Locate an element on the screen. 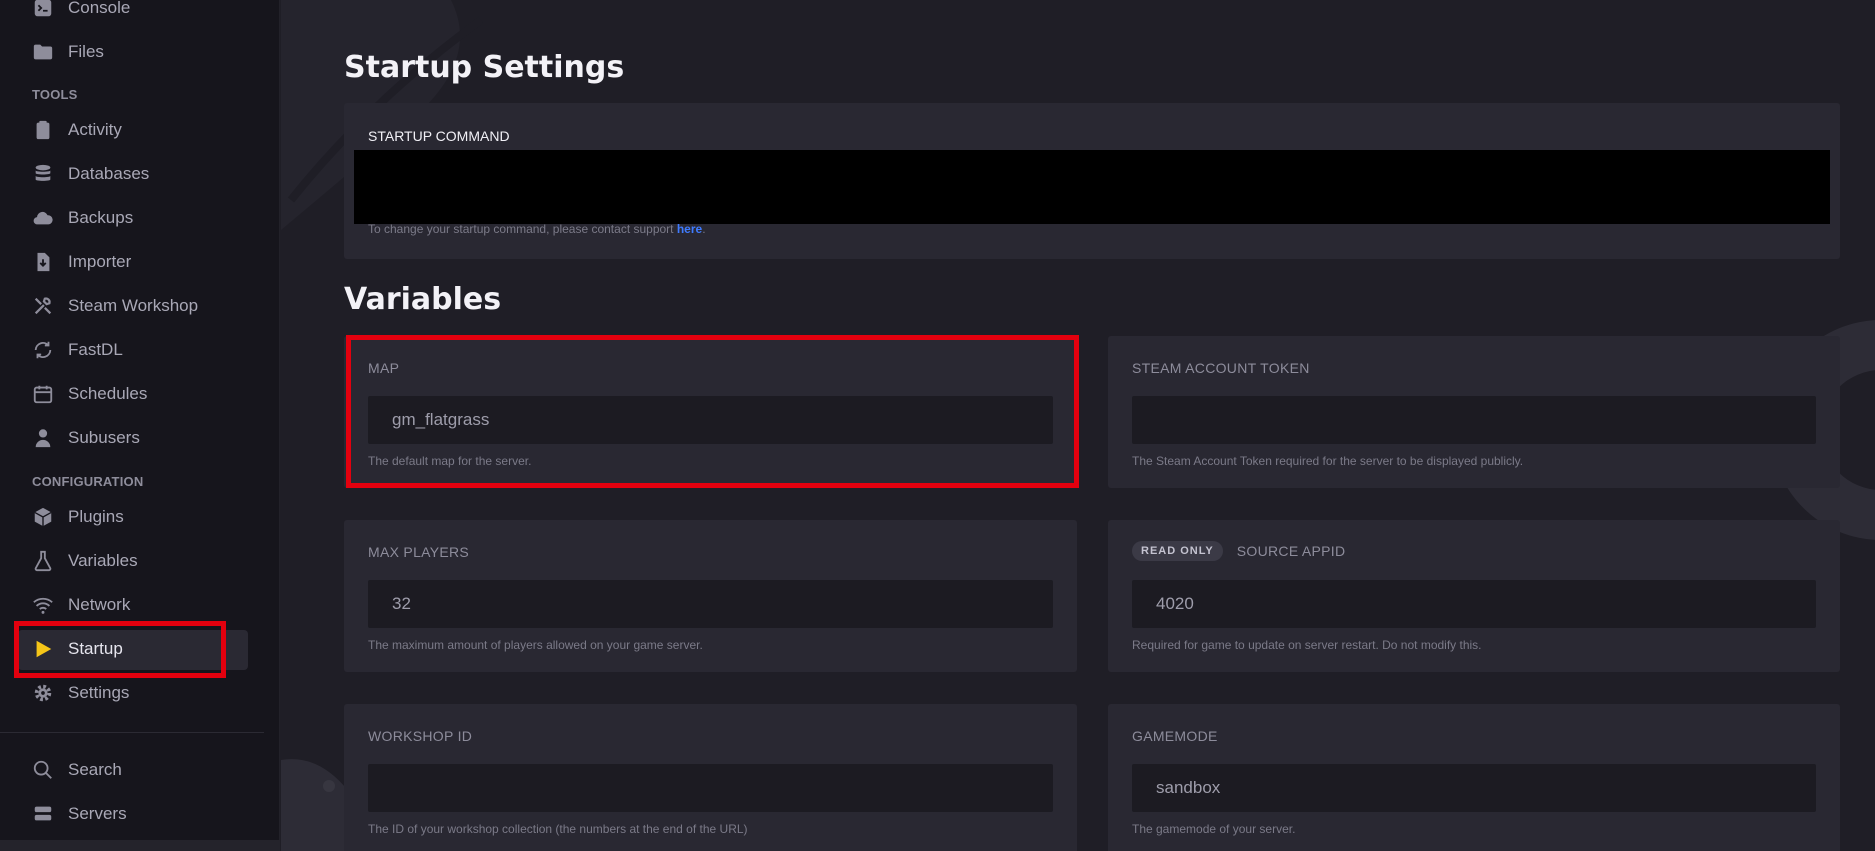 This screenshot has height=851, width=1875. workshop-id-input is located at coordinates (710, 788).